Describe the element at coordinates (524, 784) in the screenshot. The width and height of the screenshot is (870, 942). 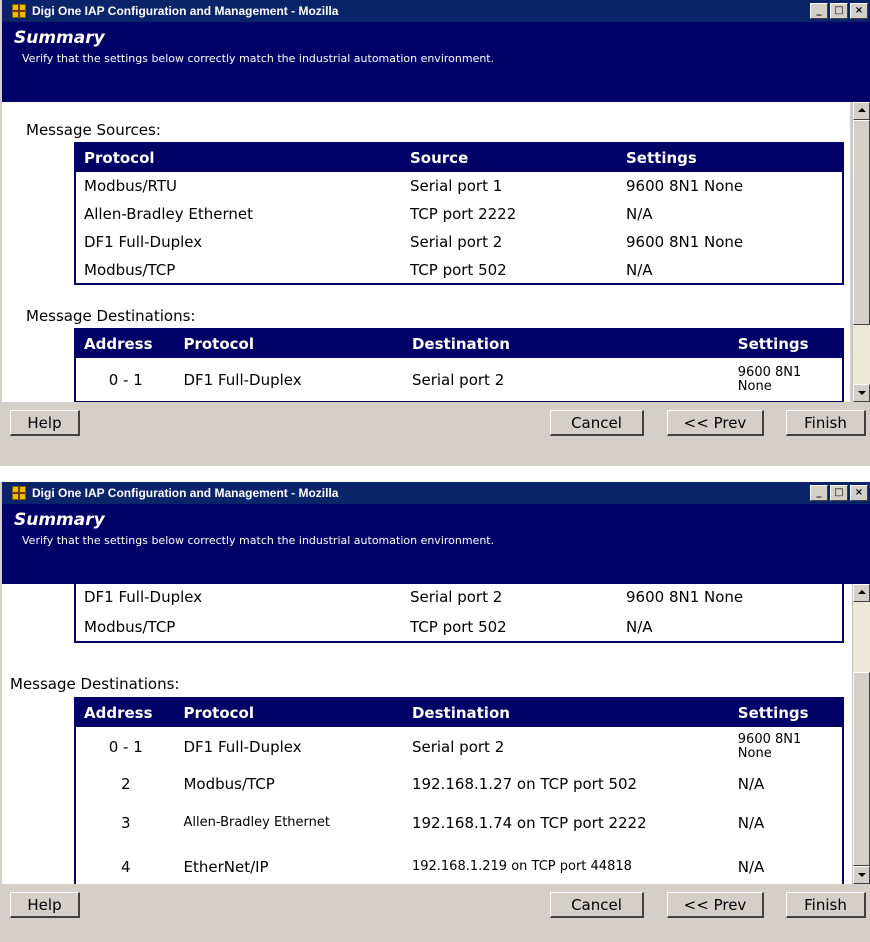
I see `cell-destination: 192.168.1.27 on TCP port 502` at that location.